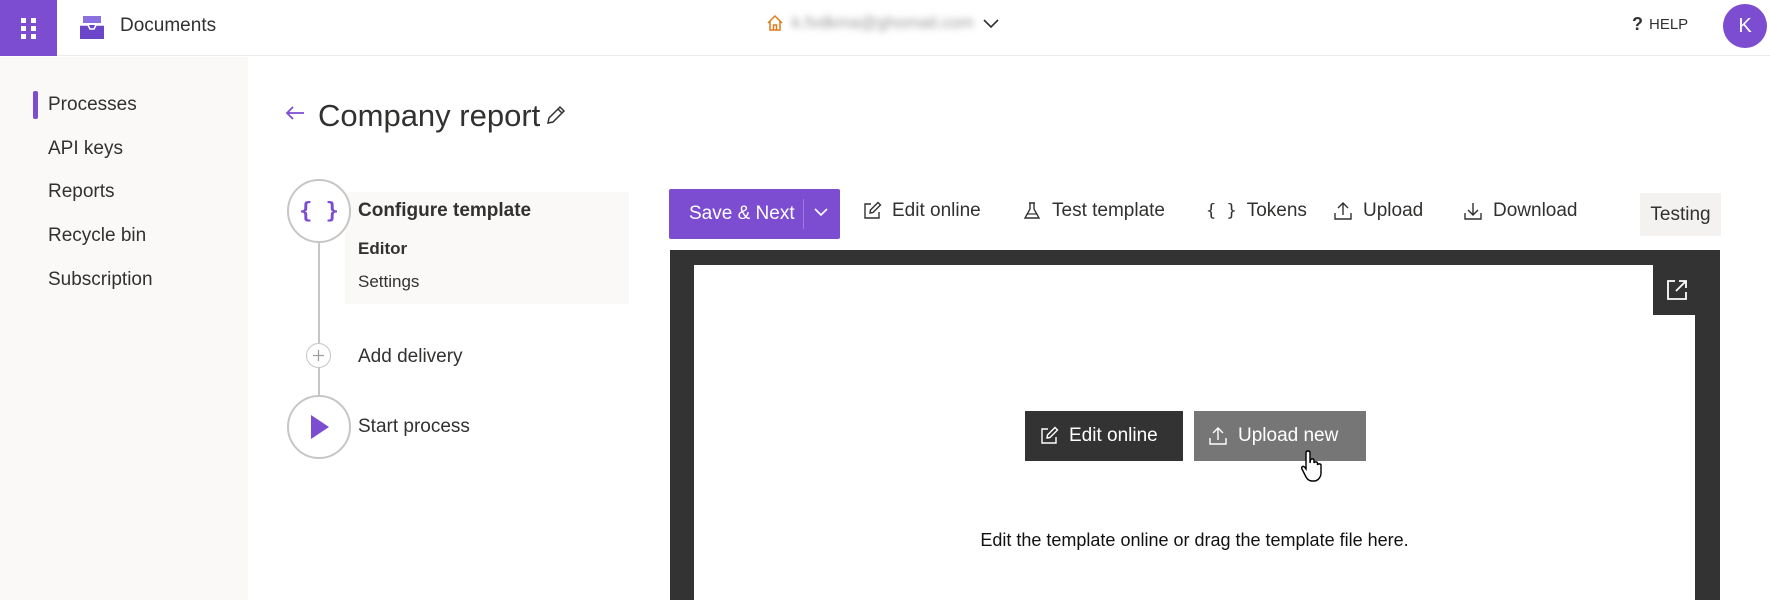 This screenshot has height=600, width=1770. What do you see at coordinates (1473, 211) in the screenshot?
I see `download-icon` at bounding box center [1473, 211].